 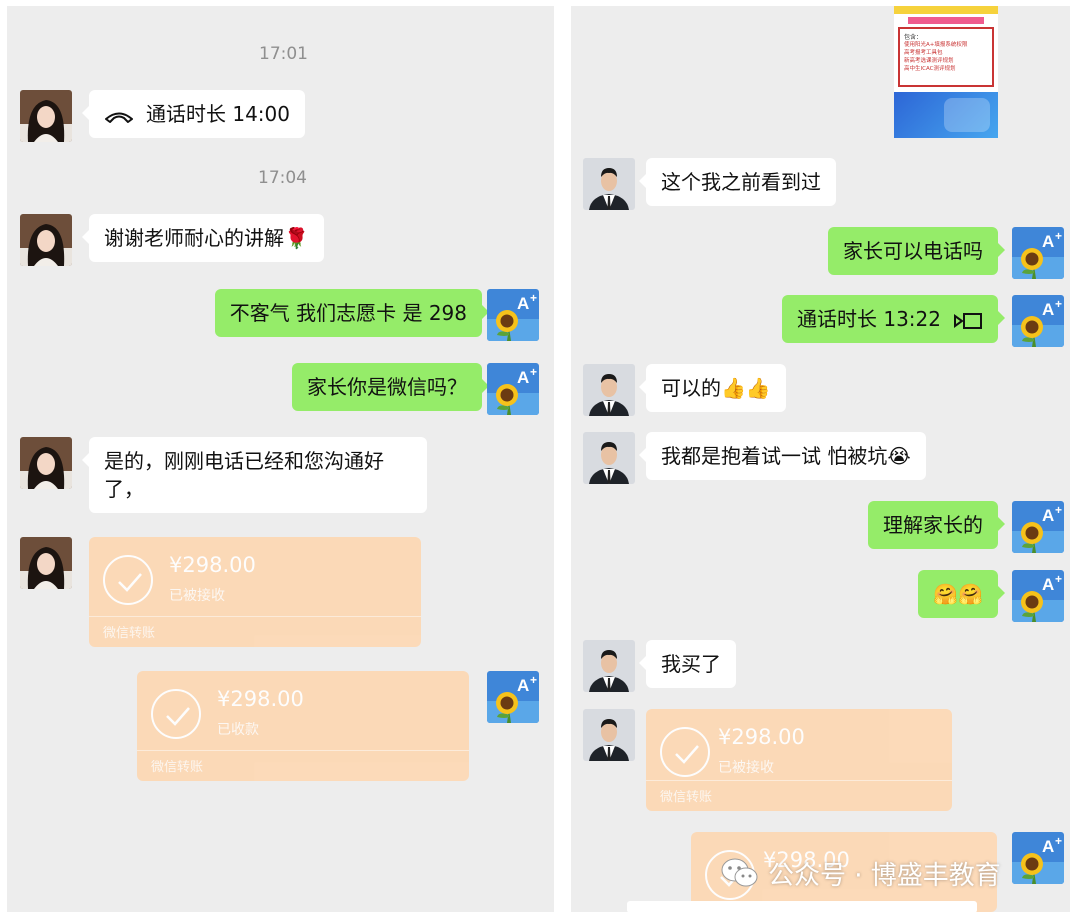 I want to click on poster-line: 使用阳光A+填报系统权限, so click(x=936, y=45).